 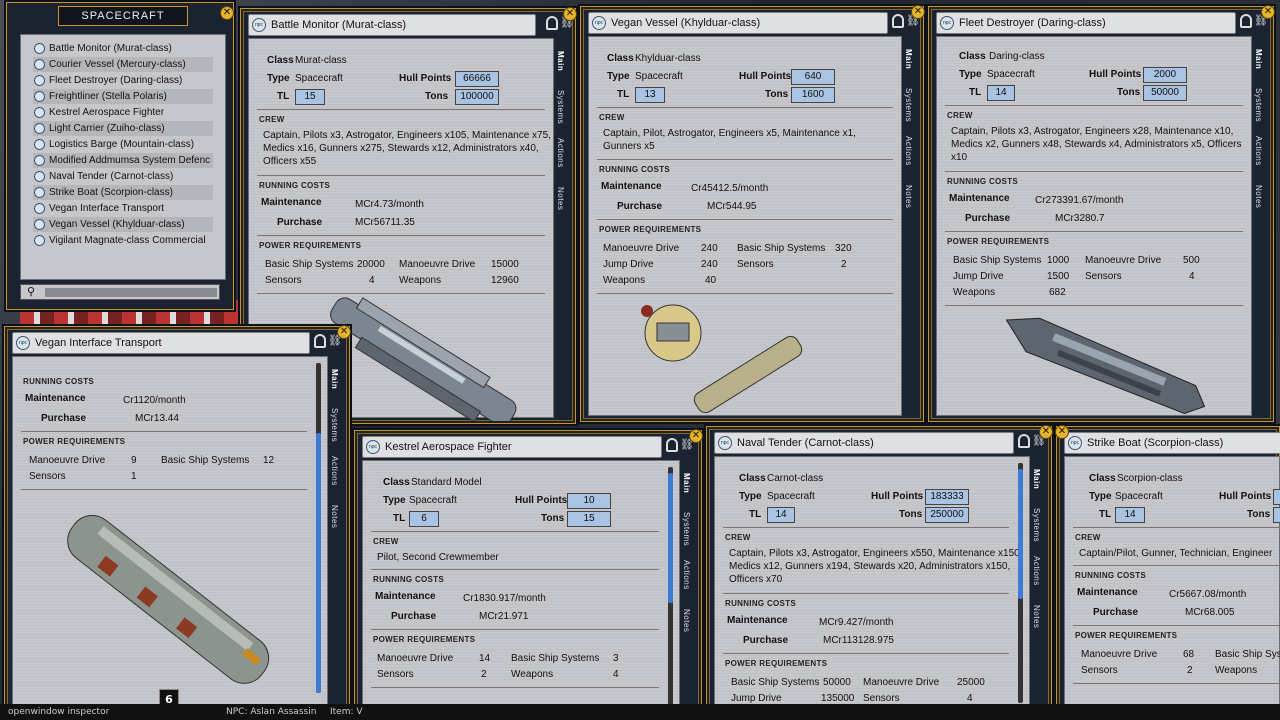 I want to click on tl-field: 6, so click(x=424, y=519).